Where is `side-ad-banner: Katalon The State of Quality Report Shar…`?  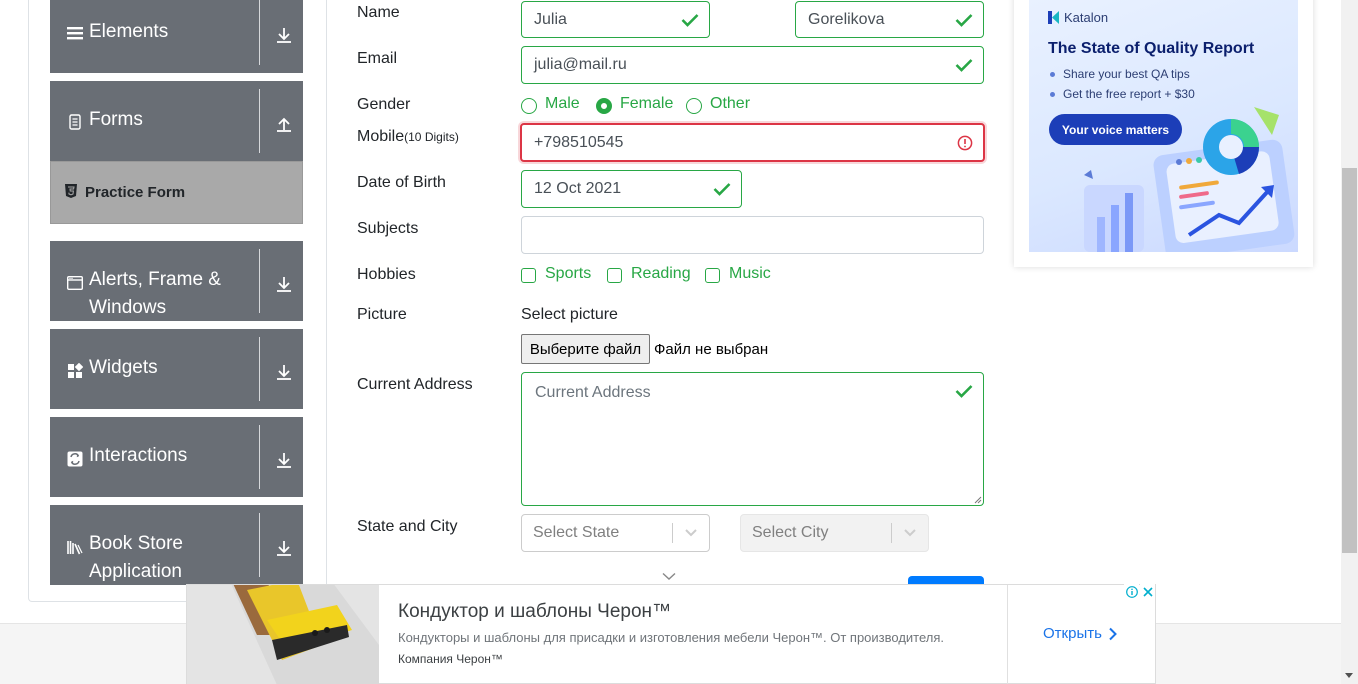 side-ad-banner: Katalon The State of Quality Report Shar… is located at coordinates (1163, 126).